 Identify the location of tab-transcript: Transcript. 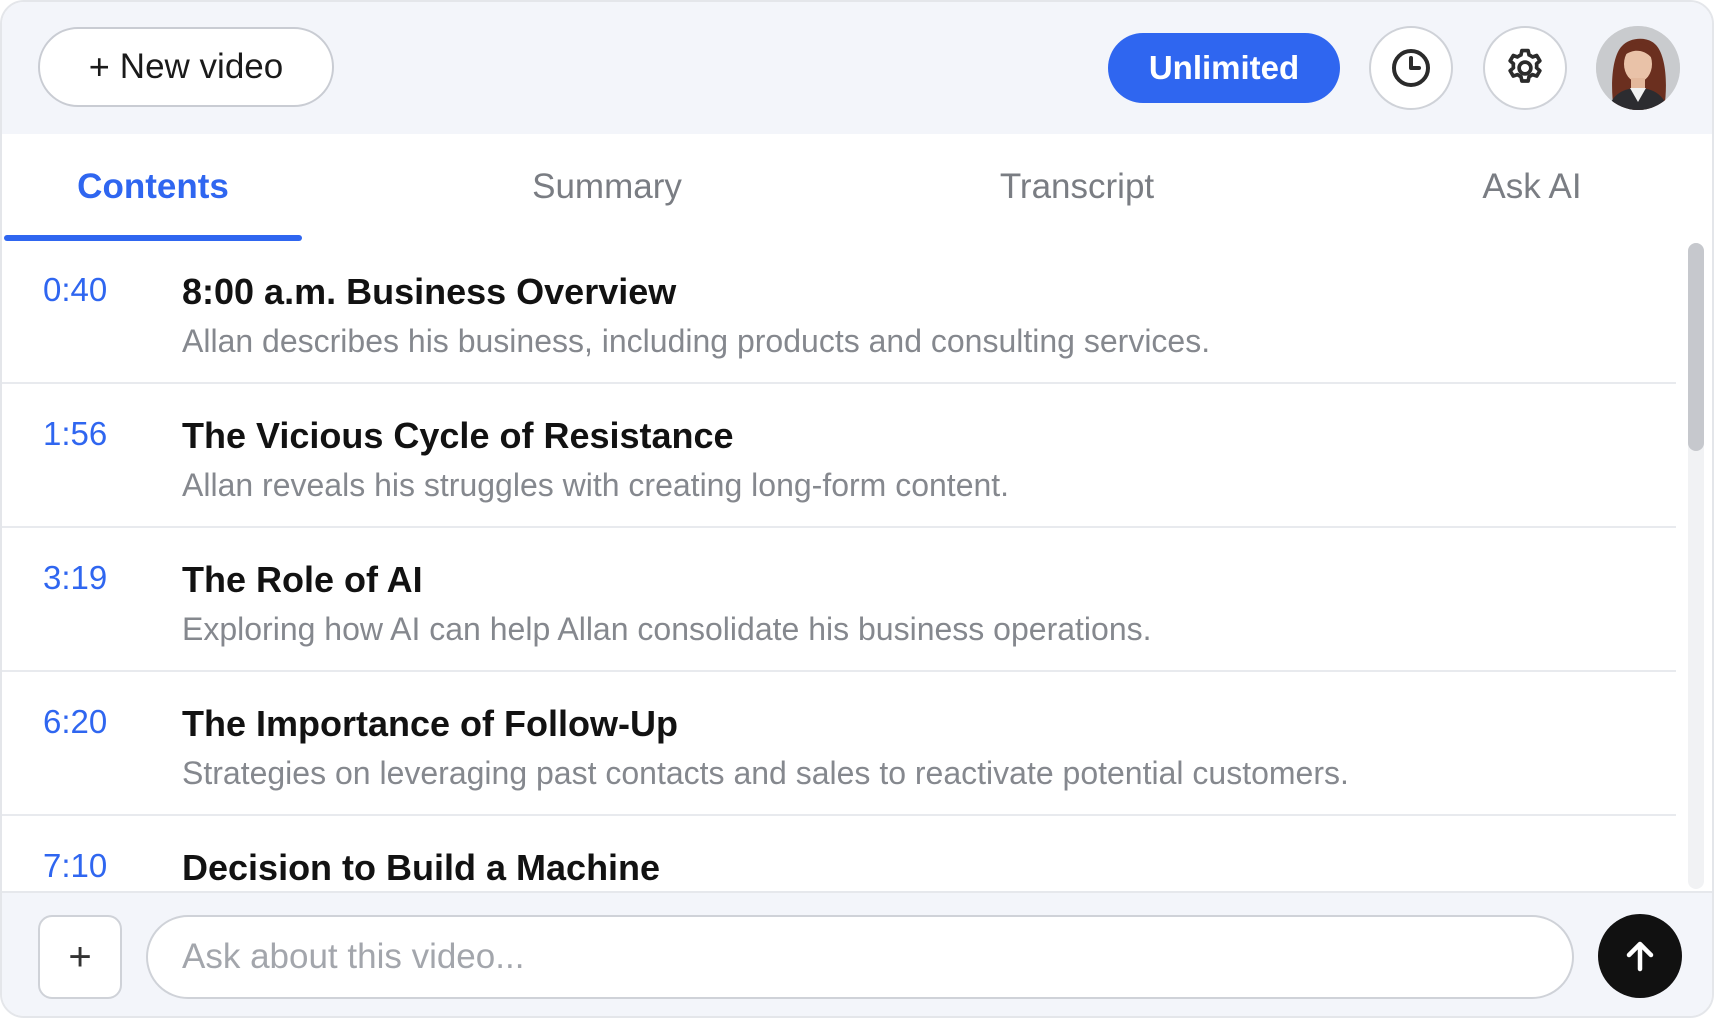
(1077, 186).